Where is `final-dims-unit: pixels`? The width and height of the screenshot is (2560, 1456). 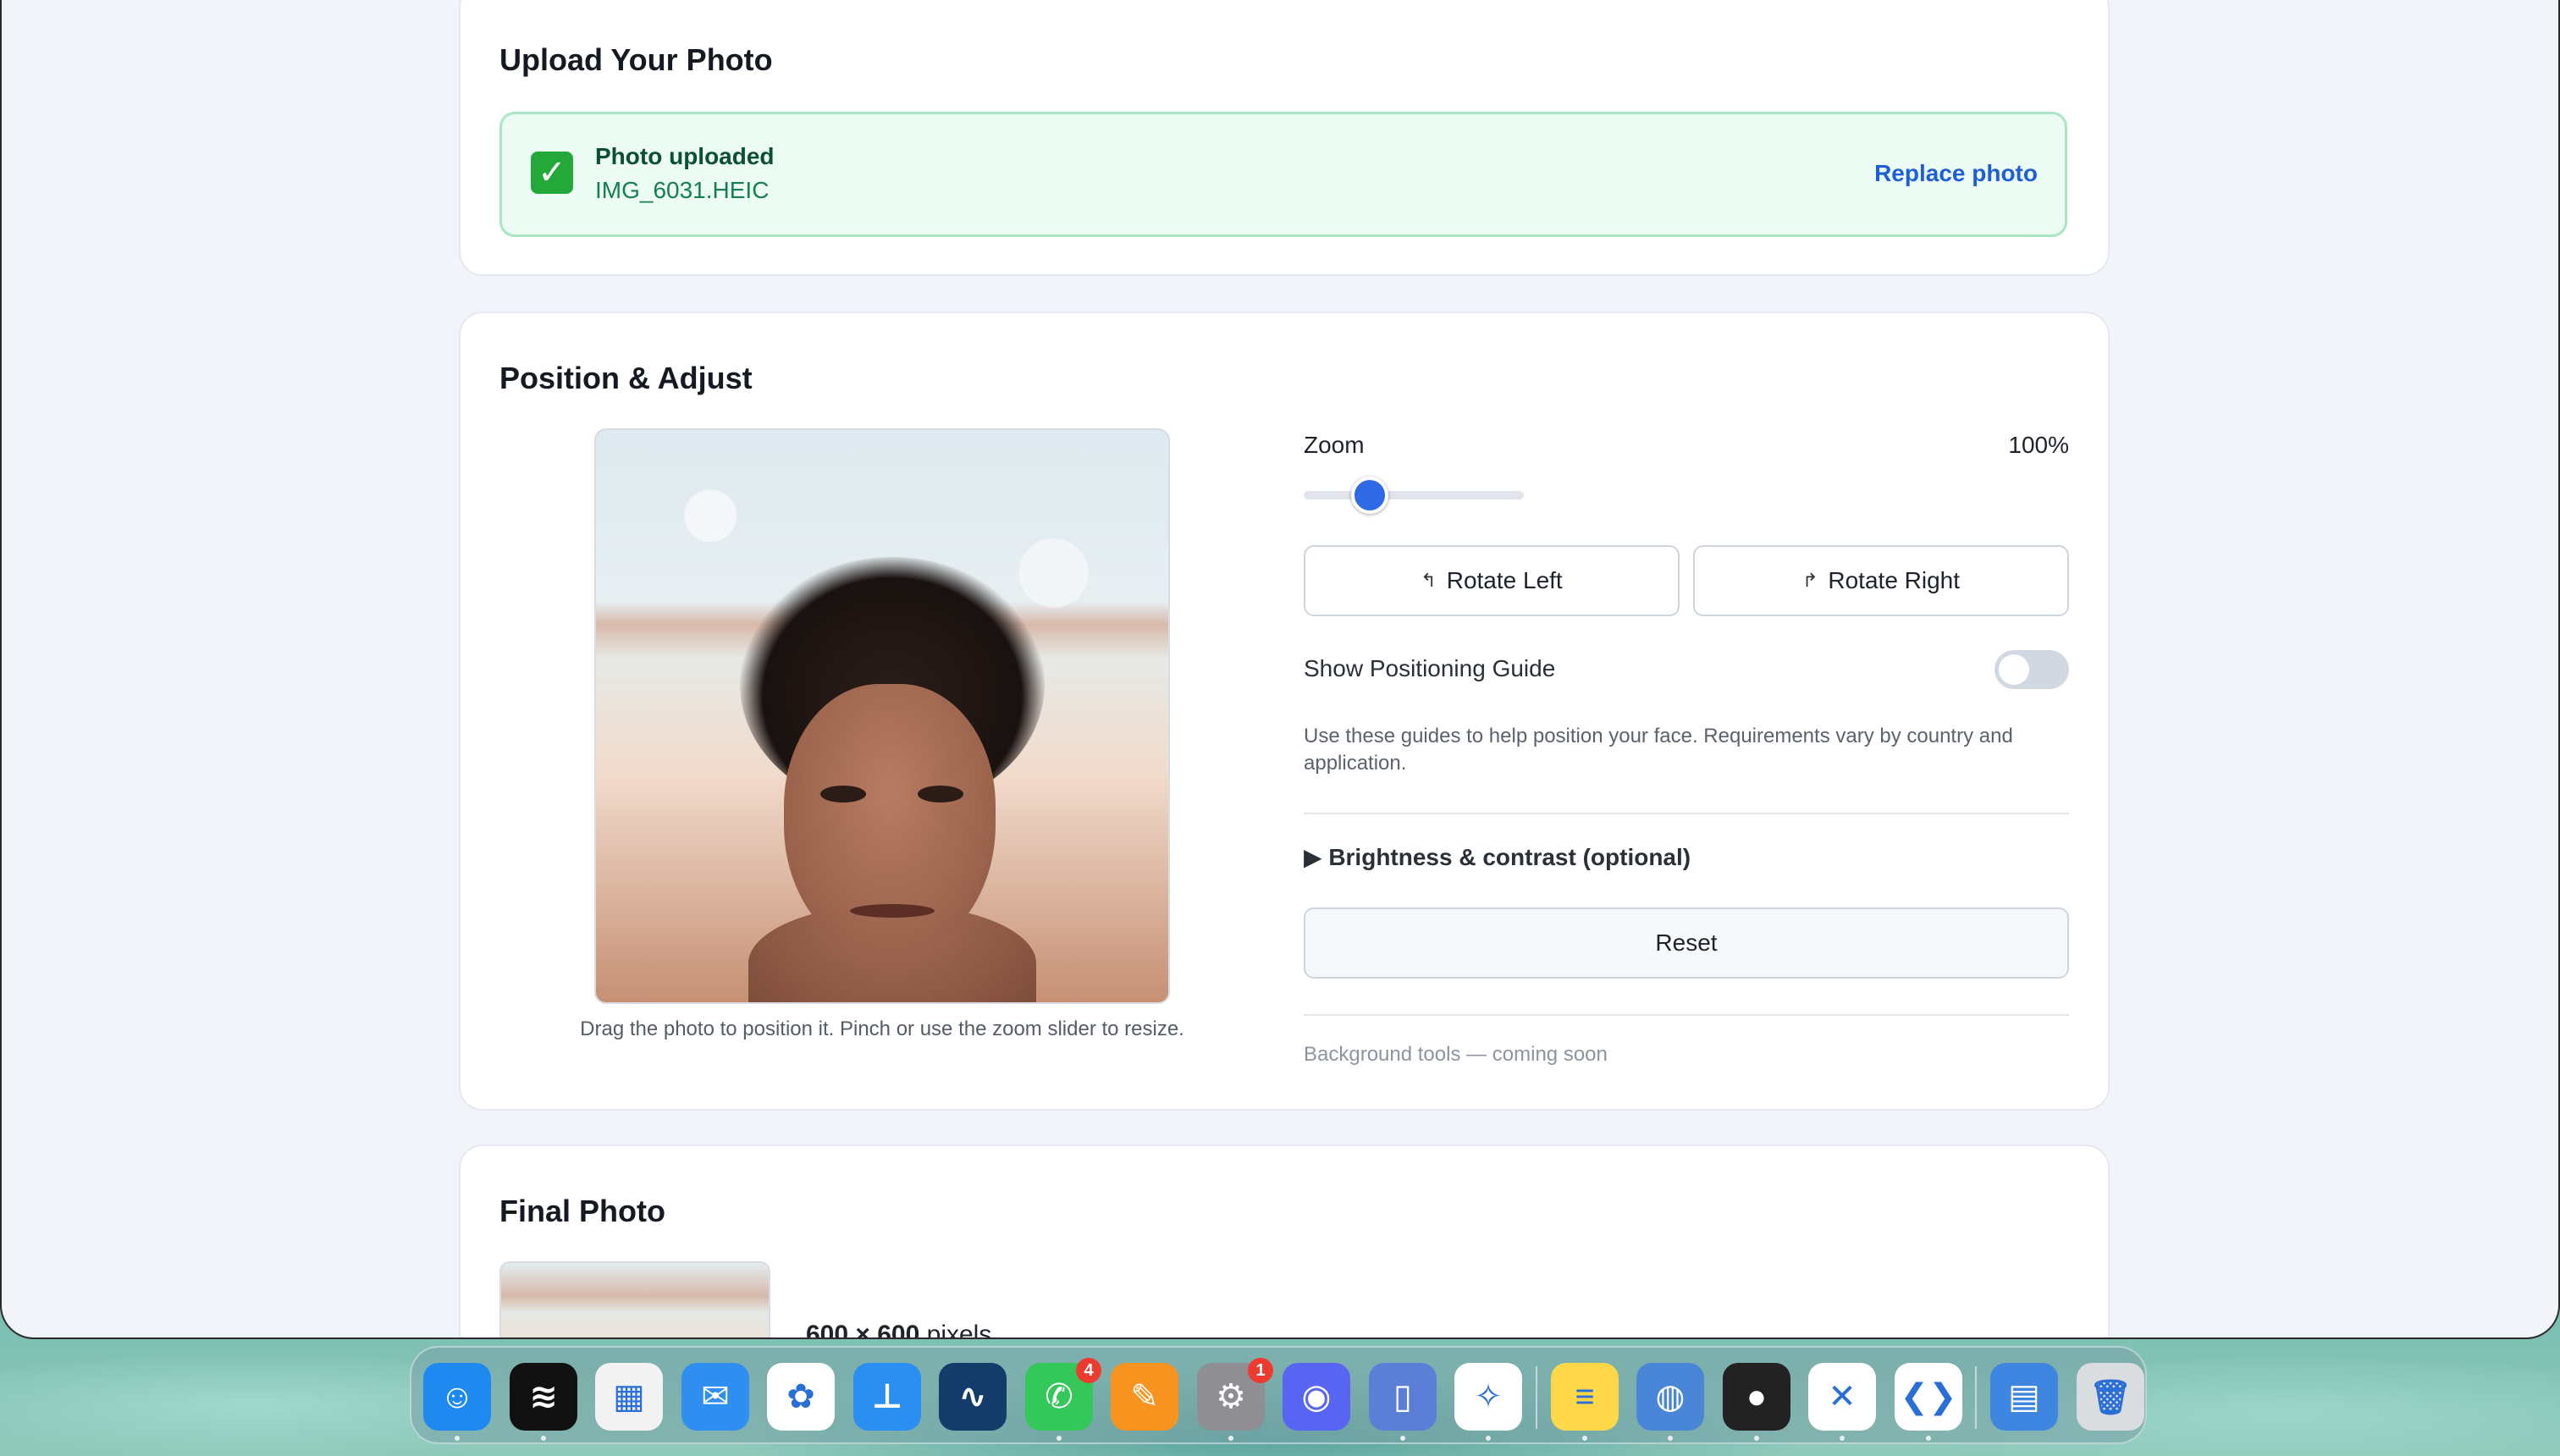
final-dims-unit: pixels is located at coordinates (955, 1330).